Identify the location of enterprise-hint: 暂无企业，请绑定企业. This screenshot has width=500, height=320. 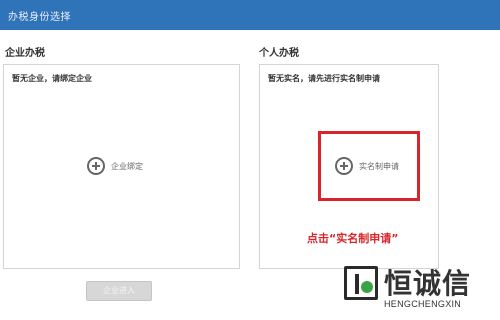
(52, 78).